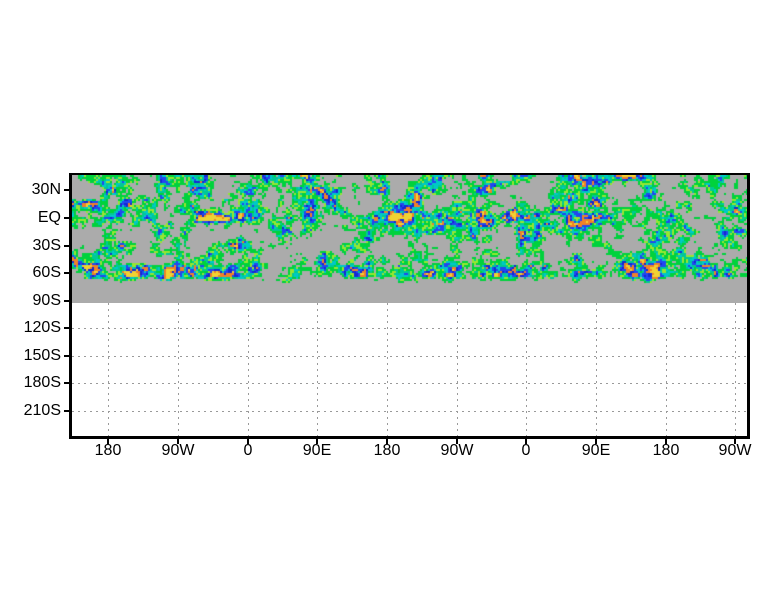 Image resolution: width=784 pixels, height=612 pixels. I want to click on y-tick-label: 30S, so click(46, 245).